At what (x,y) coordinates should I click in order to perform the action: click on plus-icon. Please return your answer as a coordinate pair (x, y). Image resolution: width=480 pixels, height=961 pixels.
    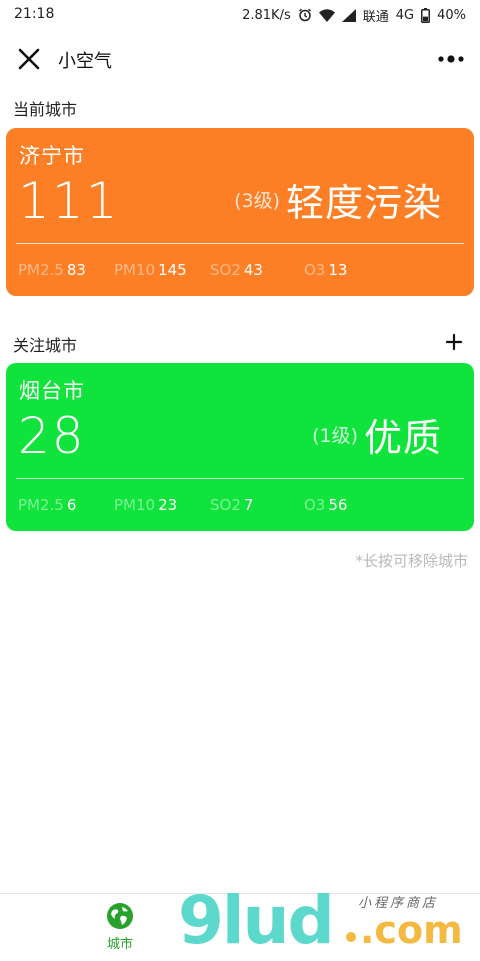
    Looking at the image, I should click on (454, 342).